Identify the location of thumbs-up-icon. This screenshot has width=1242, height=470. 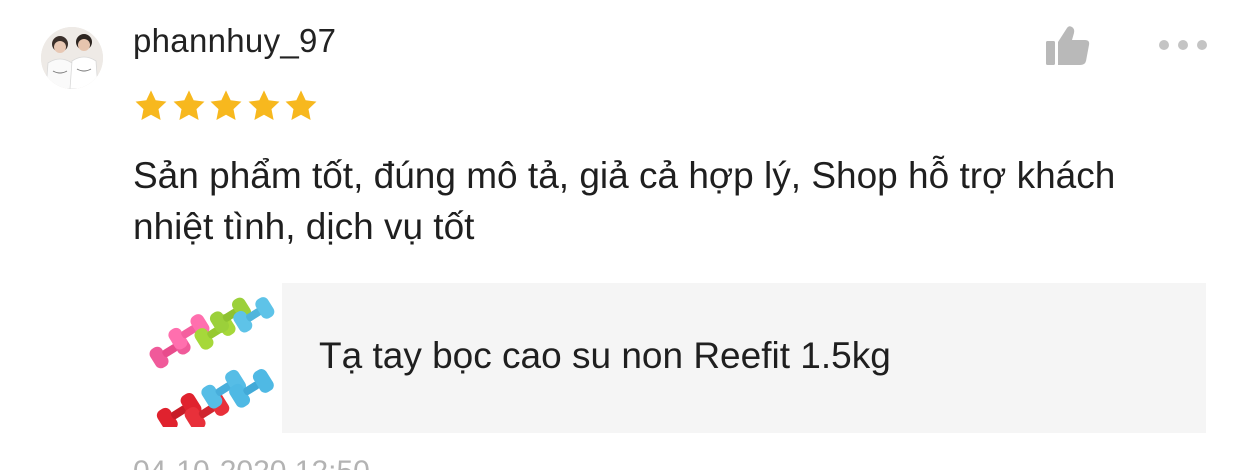
(1068, 46).